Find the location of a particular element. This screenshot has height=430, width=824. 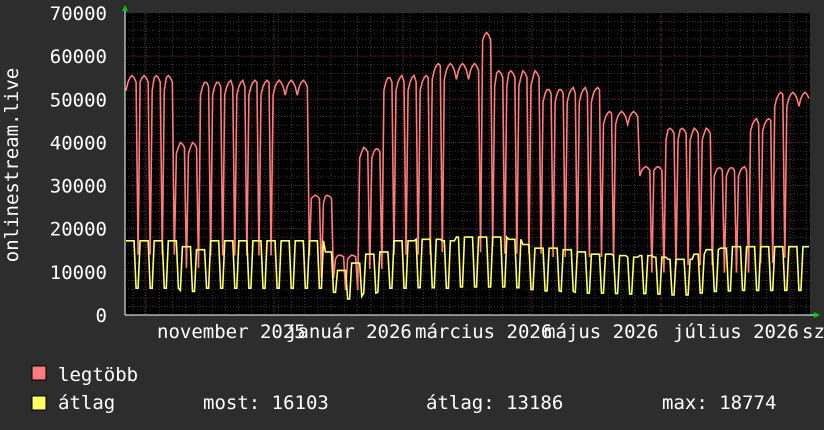

x-tick-label: július 2026 is located at coordinates (736, 332).